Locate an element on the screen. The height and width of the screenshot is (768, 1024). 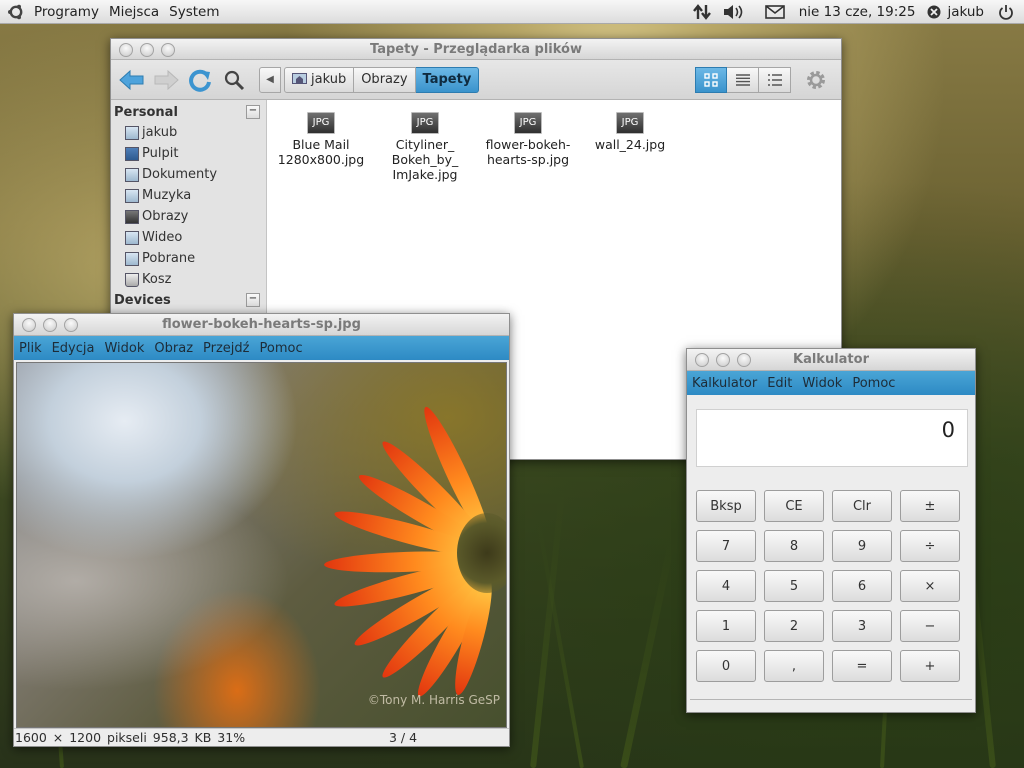
compact-view-button is located at coordinates (775, 79).